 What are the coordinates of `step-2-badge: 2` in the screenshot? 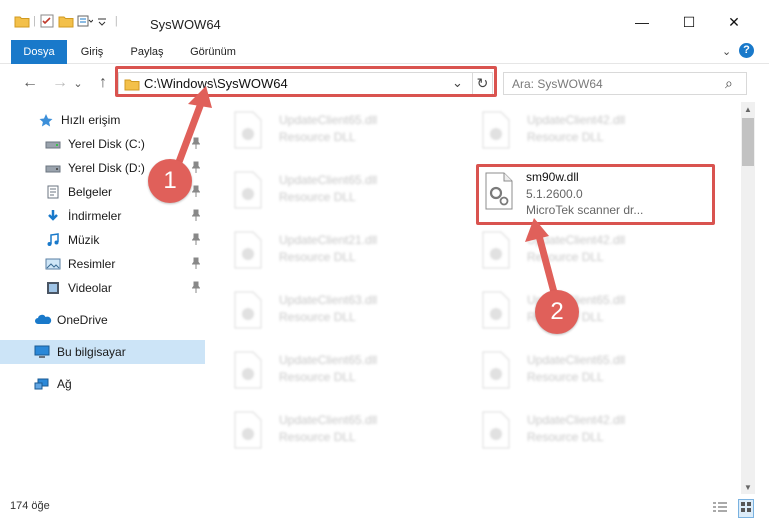 It's located at (557, 312).